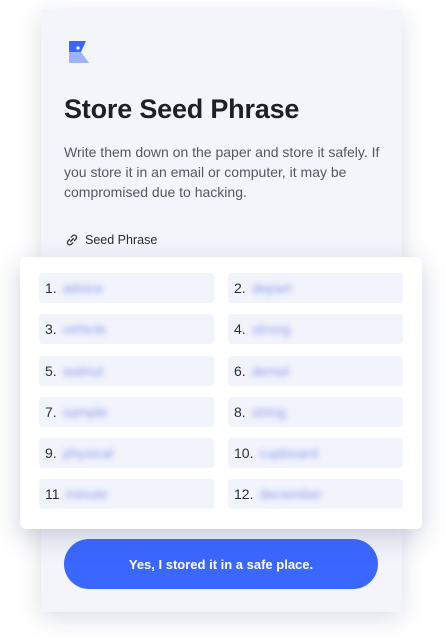  Describe the element at coordinates (86, 494) in the screenshot. I see `seed-word-text: minute` at that location.